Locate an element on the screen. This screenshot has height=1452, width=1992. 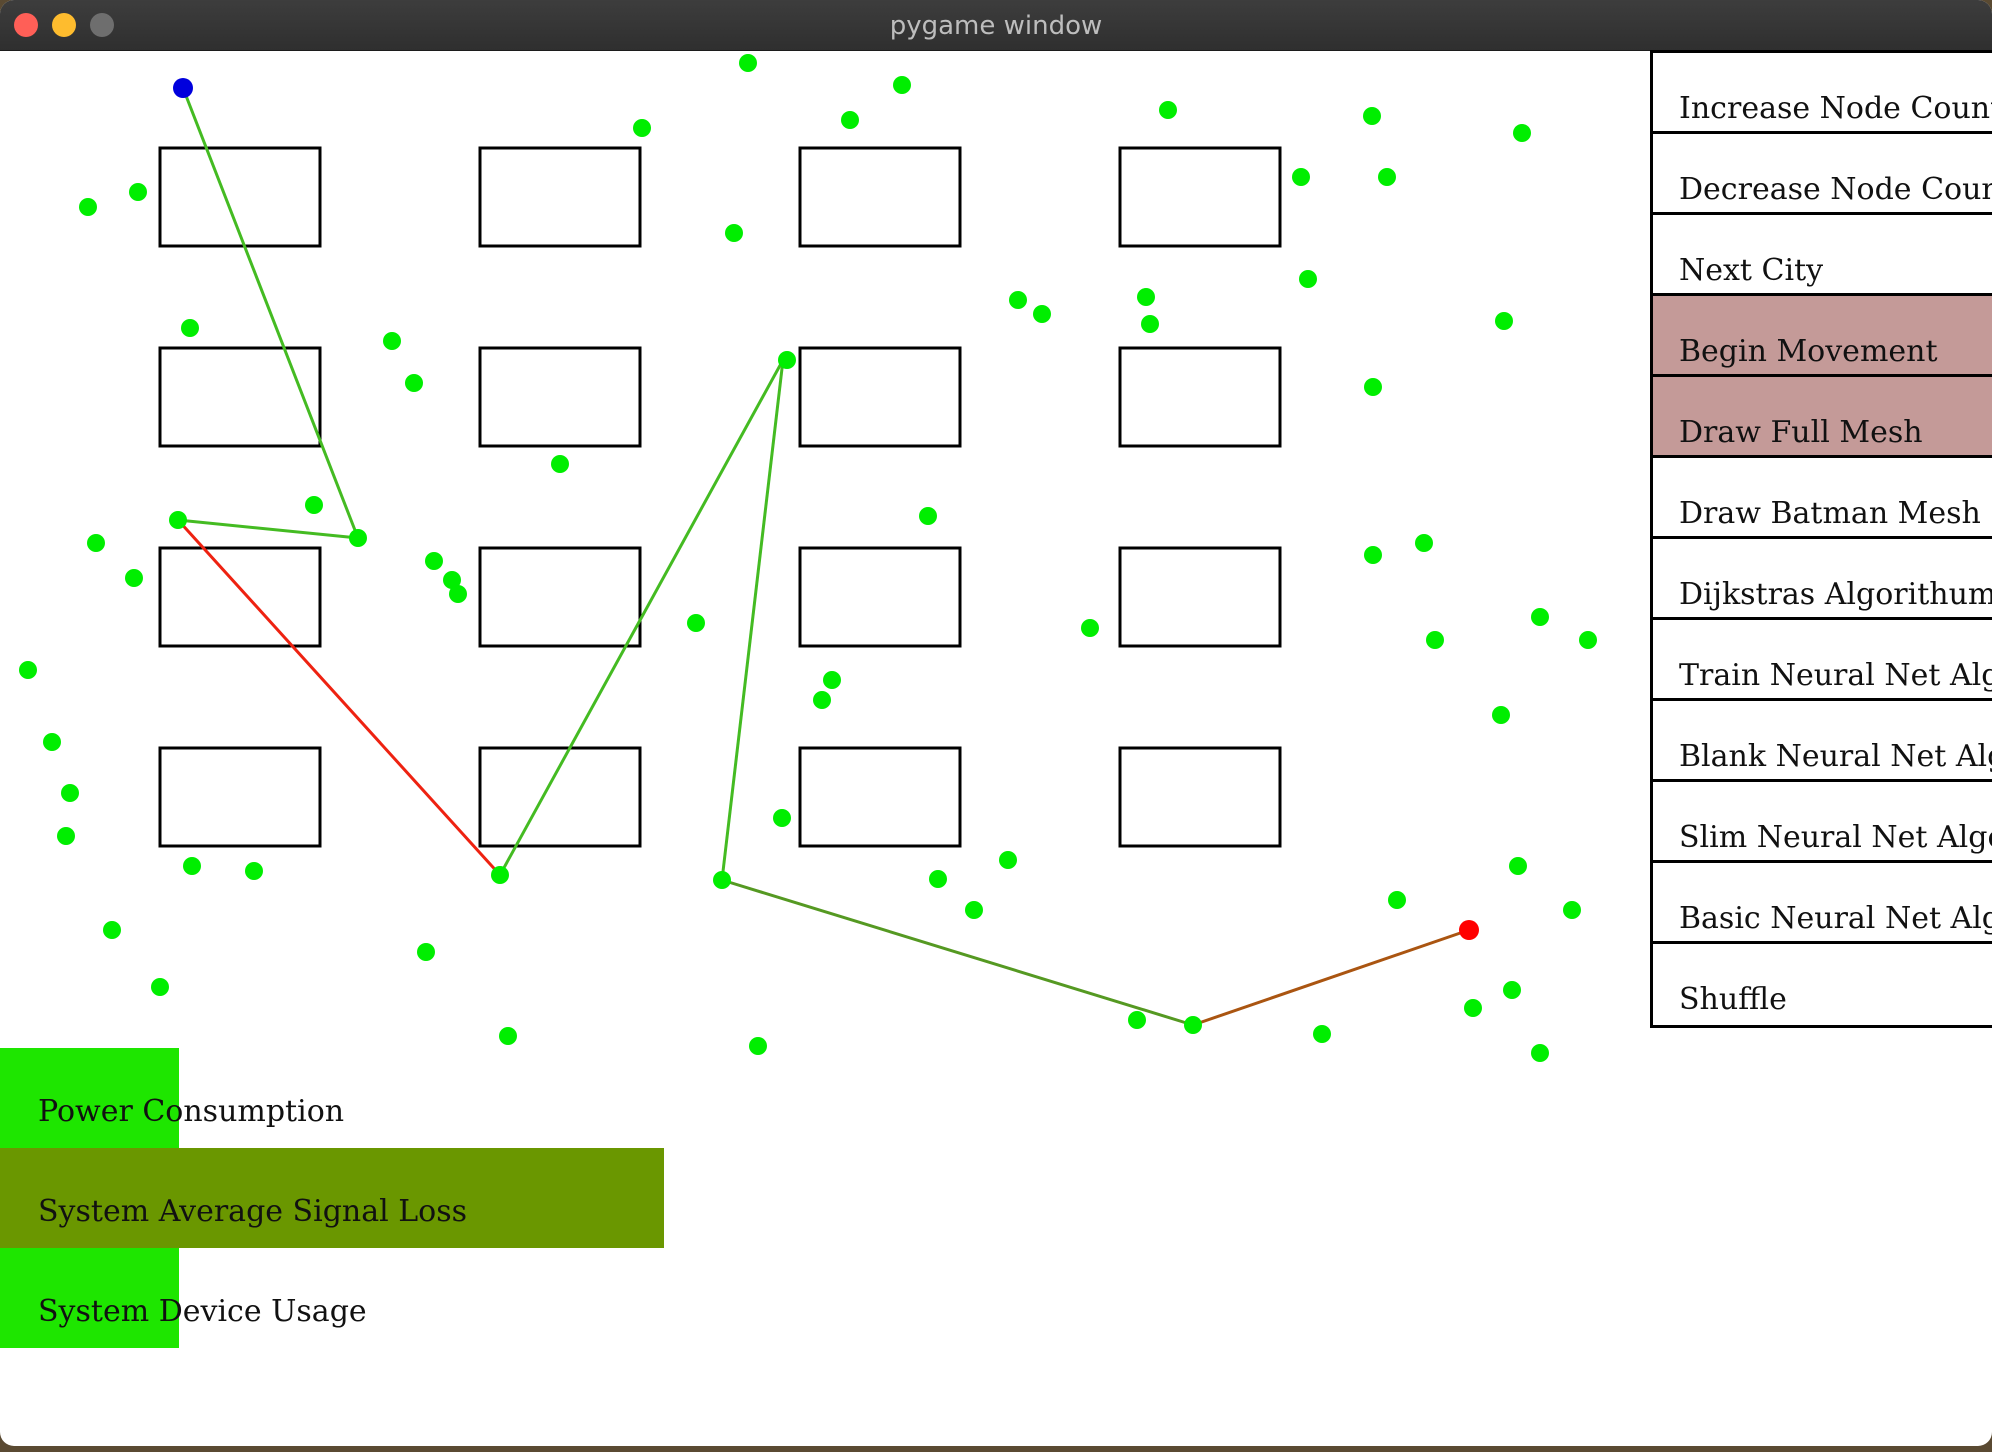
shuffle-button: Shuffle is located at coordinates (1821, 984).